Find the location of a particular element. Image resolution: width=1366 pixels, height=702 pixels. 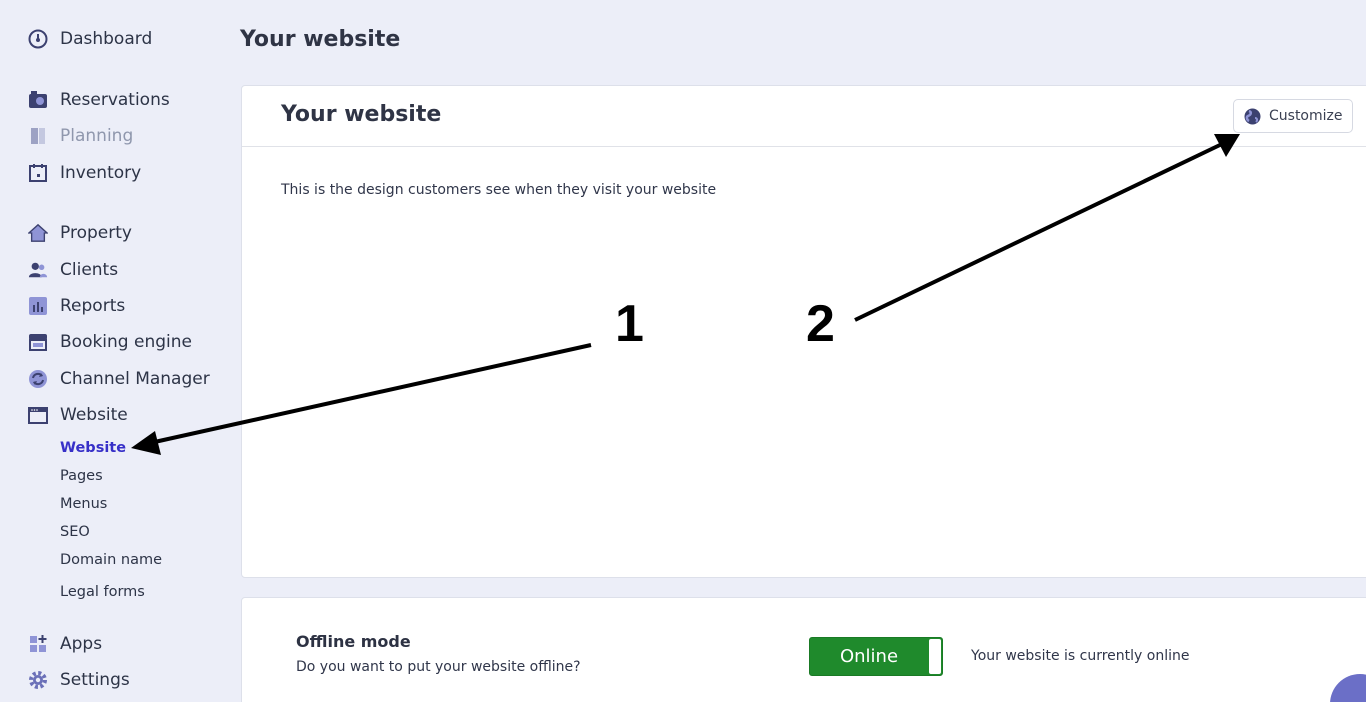

arrow-1-head is located at coordinates (146, 443).